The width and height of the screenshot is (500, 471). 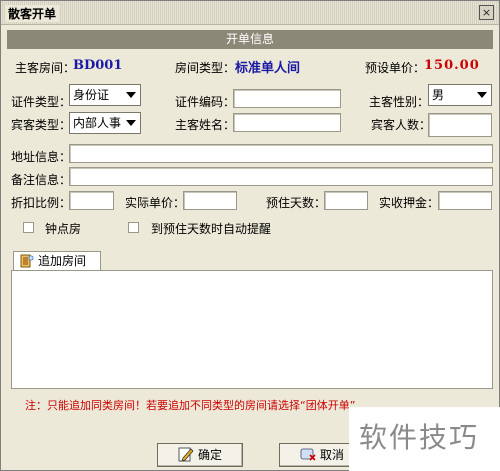 What do you see at coordinates (186, 454) in the screenshot?
I see `edit-icon` at bounding box center [186, 454].